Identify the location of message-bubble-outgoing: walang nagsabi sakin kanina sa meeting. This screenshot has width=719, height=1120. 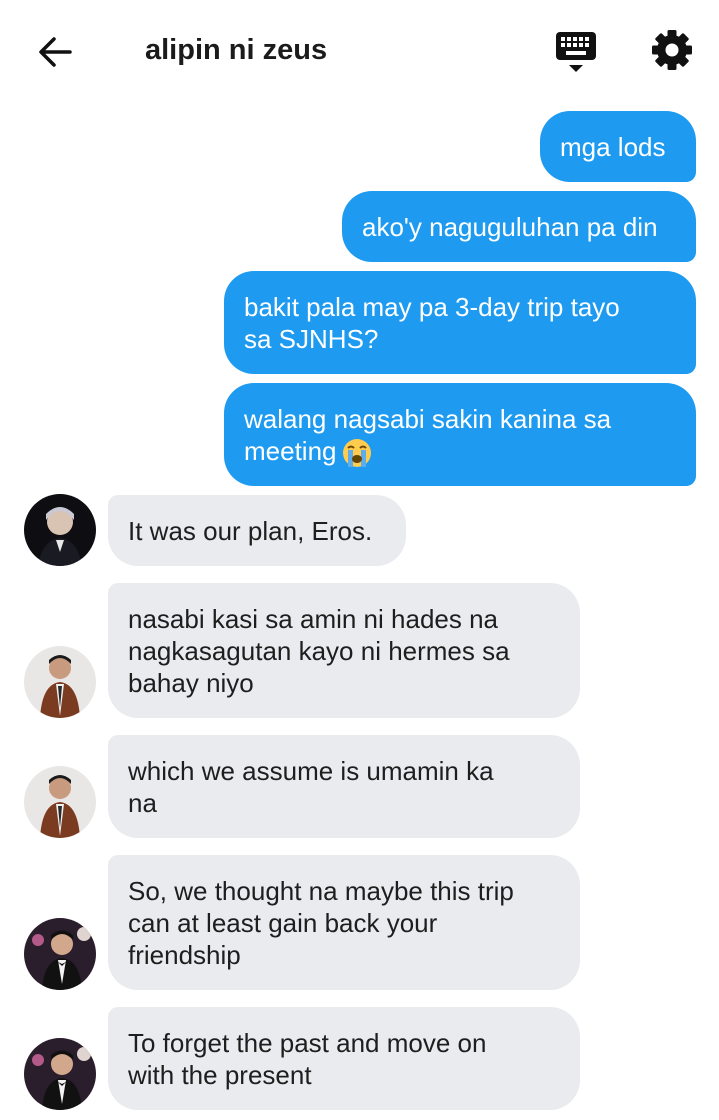
(460, 434).